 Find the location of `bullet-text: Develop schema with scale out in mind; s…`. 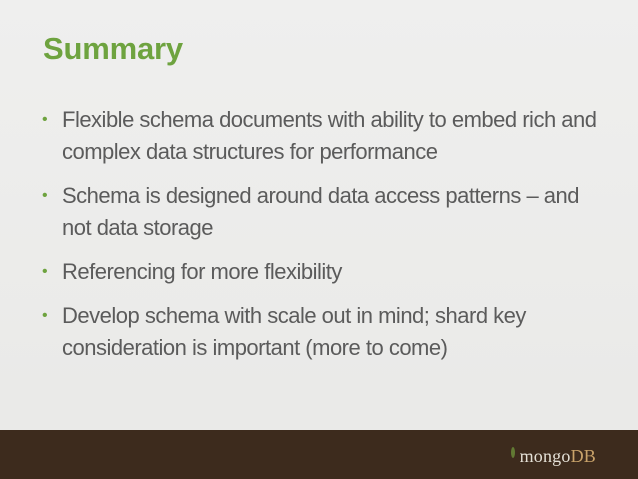

bullet-text: Develop schema with scale out in mind; s… is located at coordinates (294, 331).